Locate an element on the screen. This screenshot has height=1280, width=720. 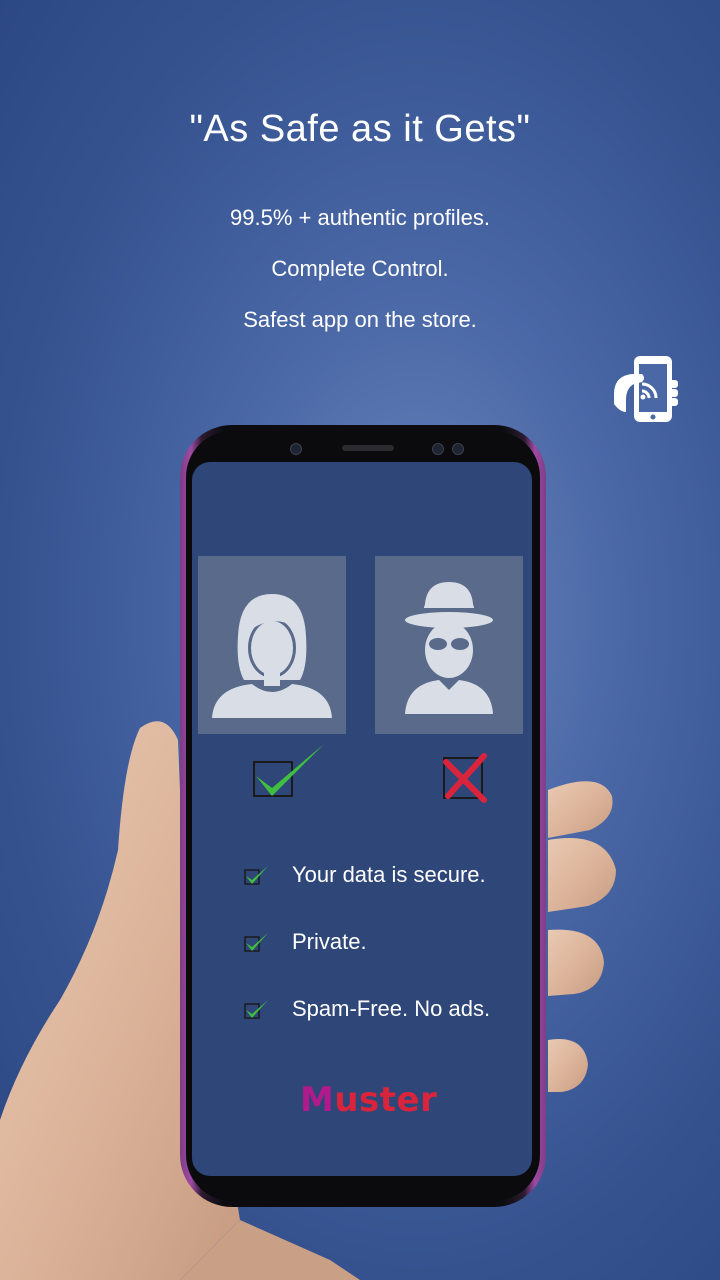
feature-label: Private. is located at coordinates (329, 941).